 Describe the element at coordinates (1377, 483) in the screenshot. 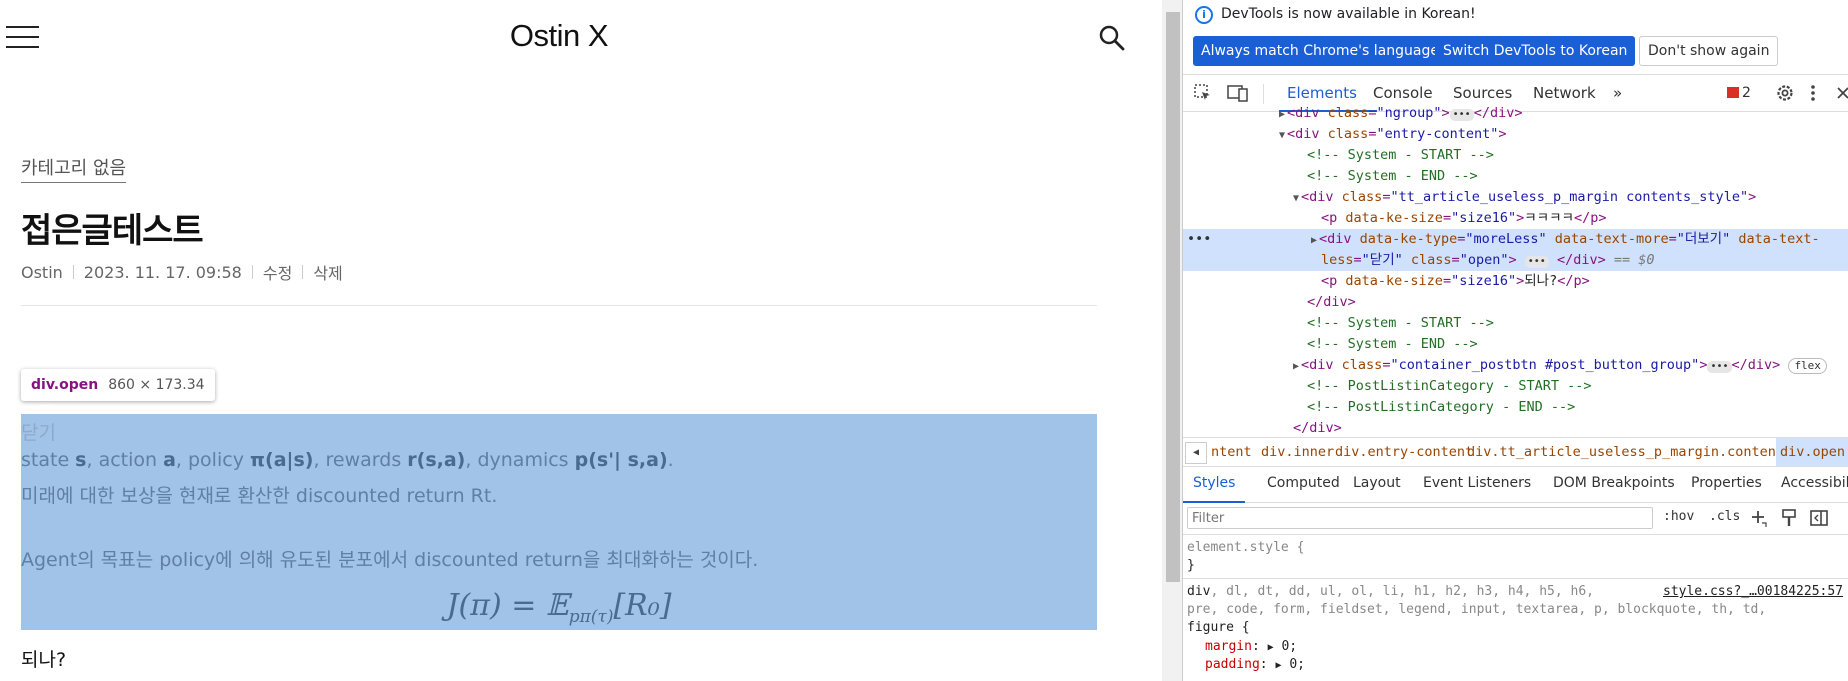

I see `tab-layout: Layout` at that location.